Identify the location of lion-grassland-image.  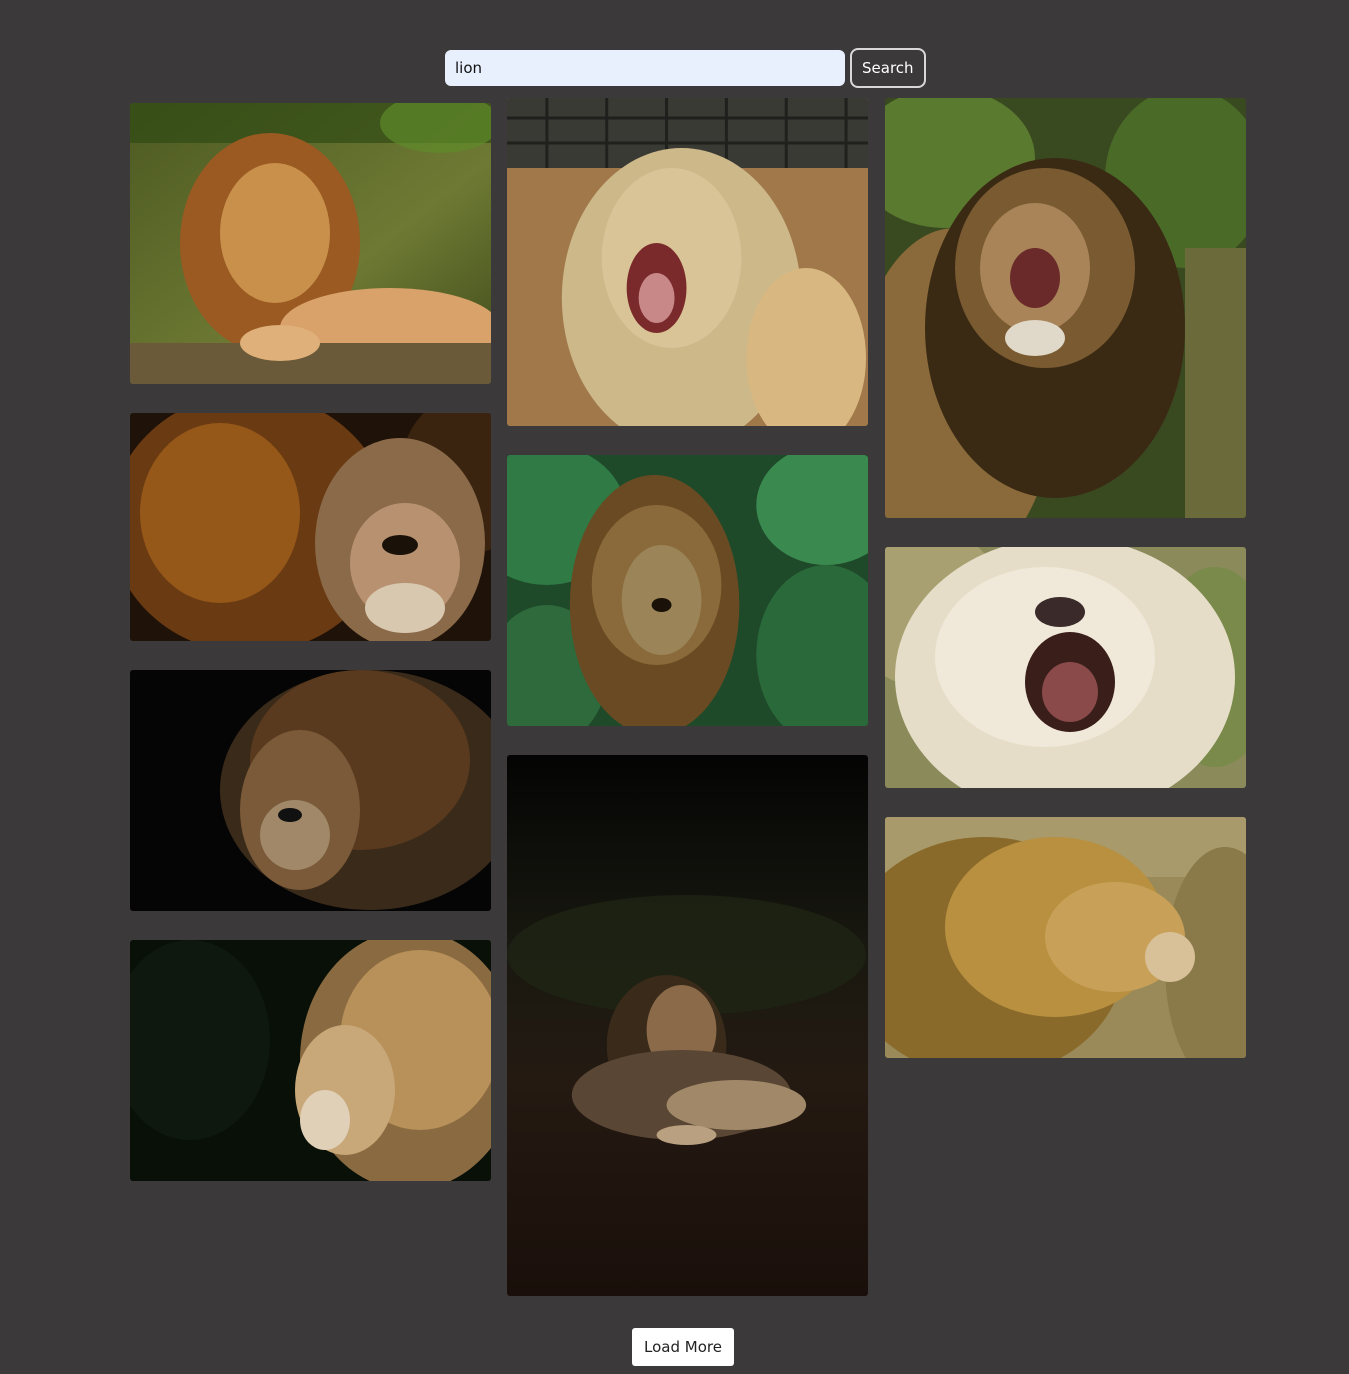
(1065, 937).